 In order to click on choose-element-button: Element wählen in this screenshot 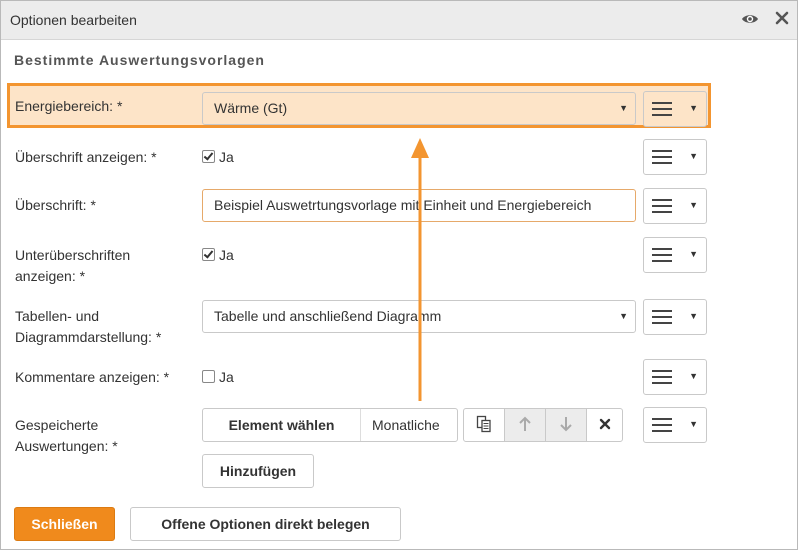, I will do `click(282, 425)`.